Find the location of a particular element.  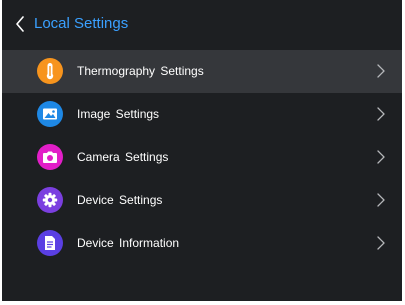

menu-item-camera-settings: Camera Settings is located at coordinates (202, 157).